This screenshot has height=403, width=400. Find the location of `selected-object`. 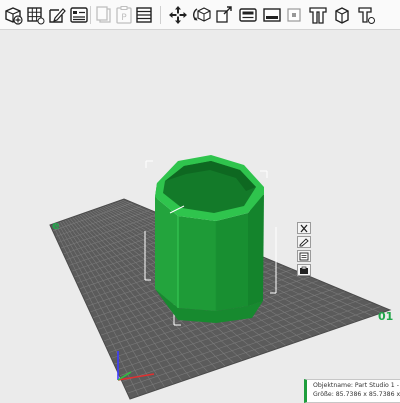

selected-object is located at coordinates (209, 239).